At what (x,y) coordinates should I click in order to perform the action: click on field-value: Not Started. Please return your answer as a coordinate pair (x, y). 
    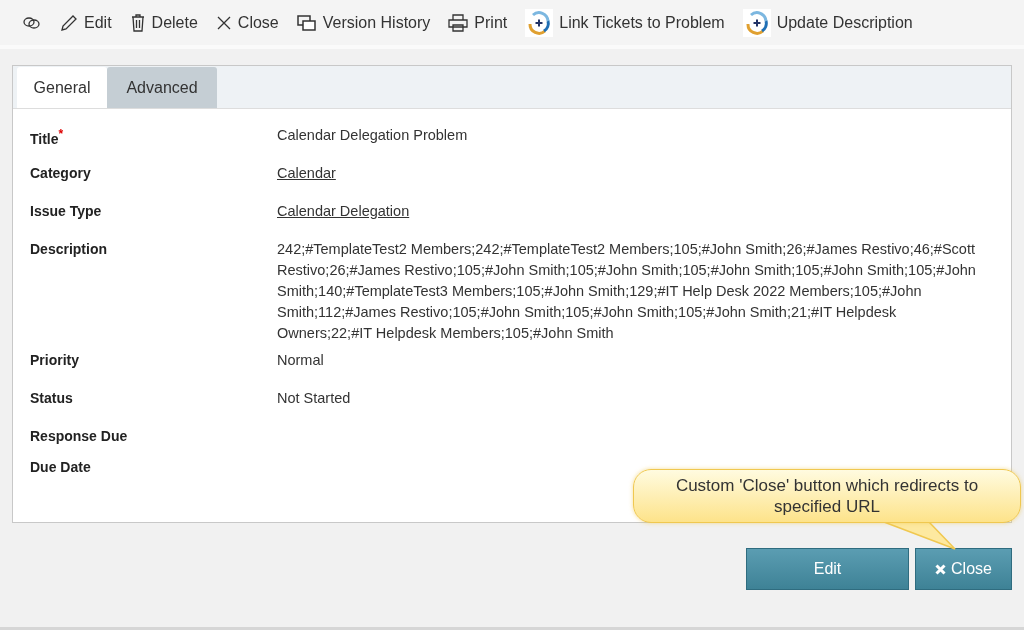
    Looking at the image, I should click on (314, 398).